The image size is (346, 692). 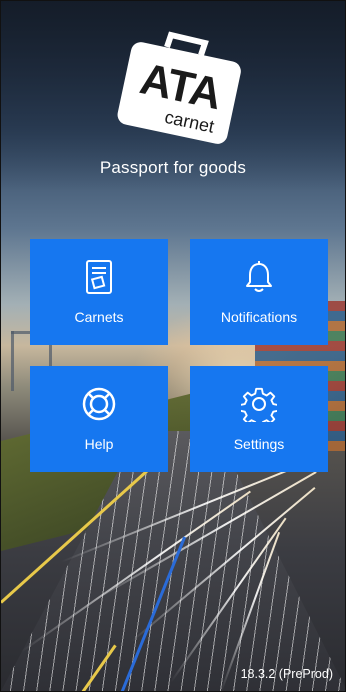 What do you see at coordinates (99, 444) in the screenshot?
I see `help-label: Help` at bounding box center [99, 444].